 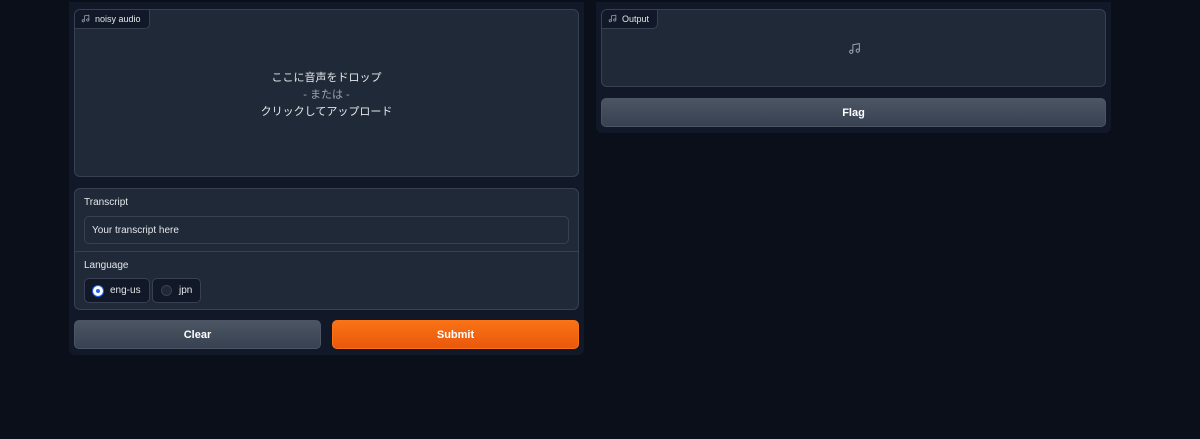 What do you see at coordinates (326, 78) in the screenshot?
I see `drop-text: ここに音声をドロップ` at bounding box center [326, 78].